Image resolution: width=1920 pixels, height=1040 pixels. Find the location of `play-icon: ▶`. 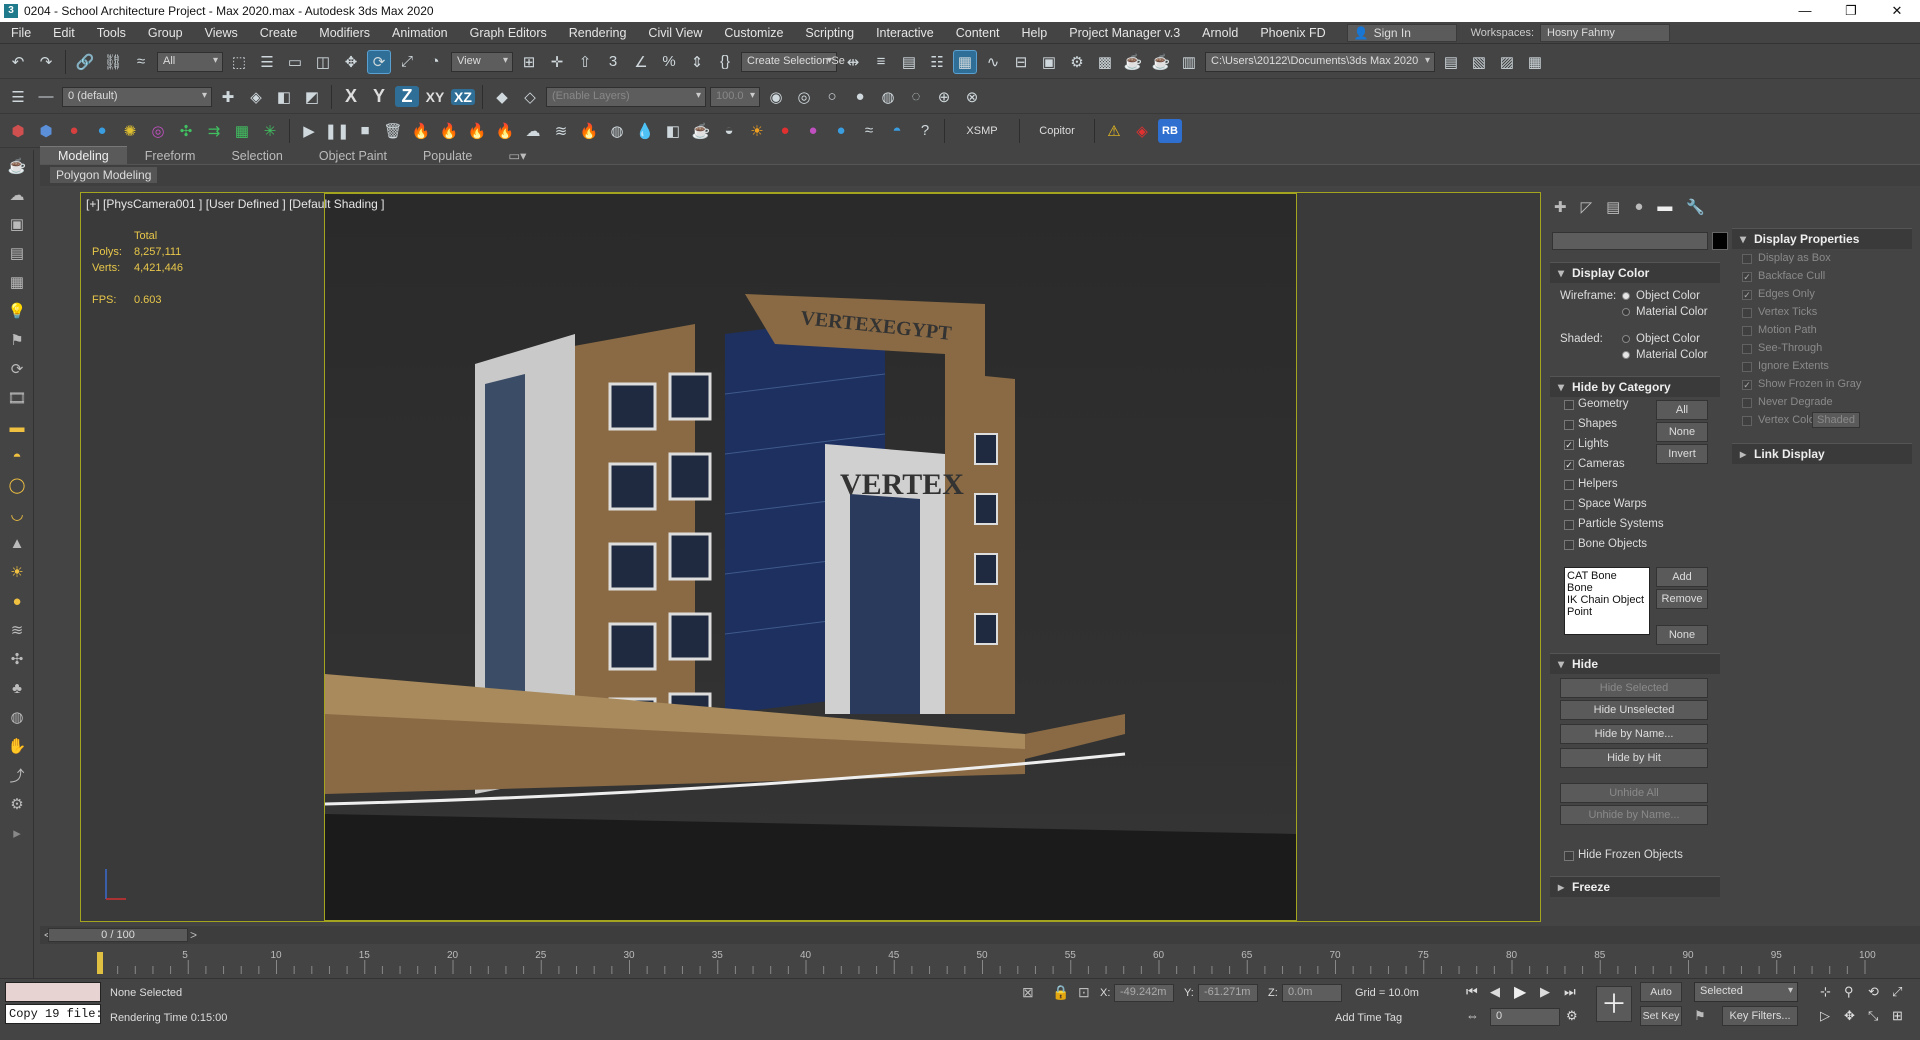

play-icon: ▶ is located at coordinates (309, 131).